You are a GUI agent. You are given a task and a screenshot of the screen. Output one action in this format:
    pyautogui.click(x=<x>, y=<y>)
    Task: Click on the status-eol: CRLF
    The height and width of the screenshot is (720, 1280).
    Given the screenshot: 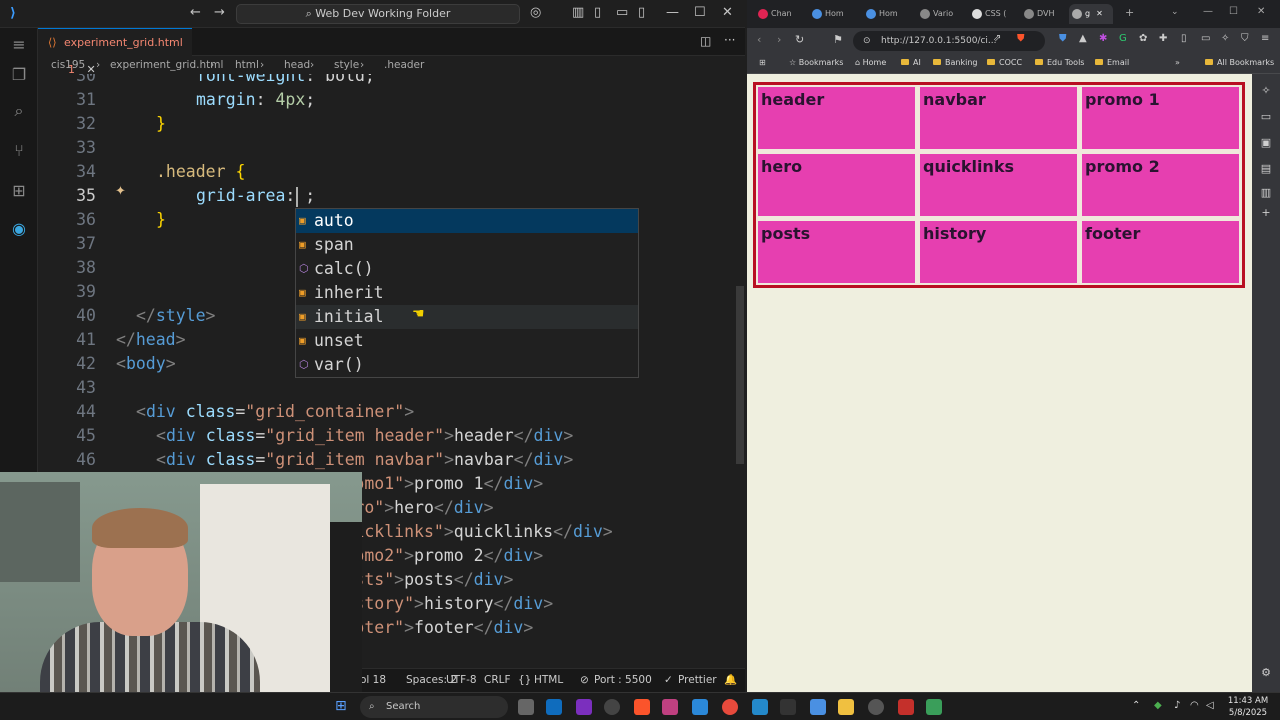 What is the action you would take?
    pyautogui.click(x=497, y=680)
    